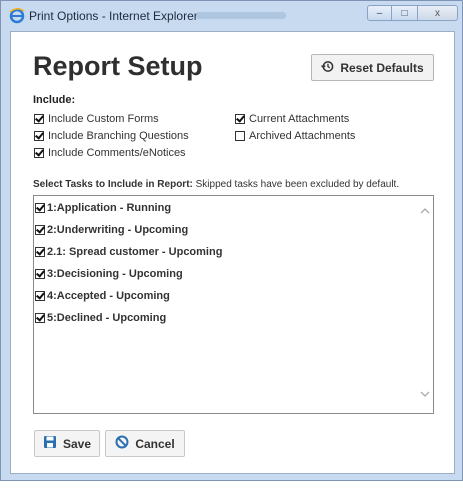 This screenshot has height=496, width=463. What do you see at coordinates (327, 68) in the screenshot?
I see `history-icon` at bounding box center [327, 68].